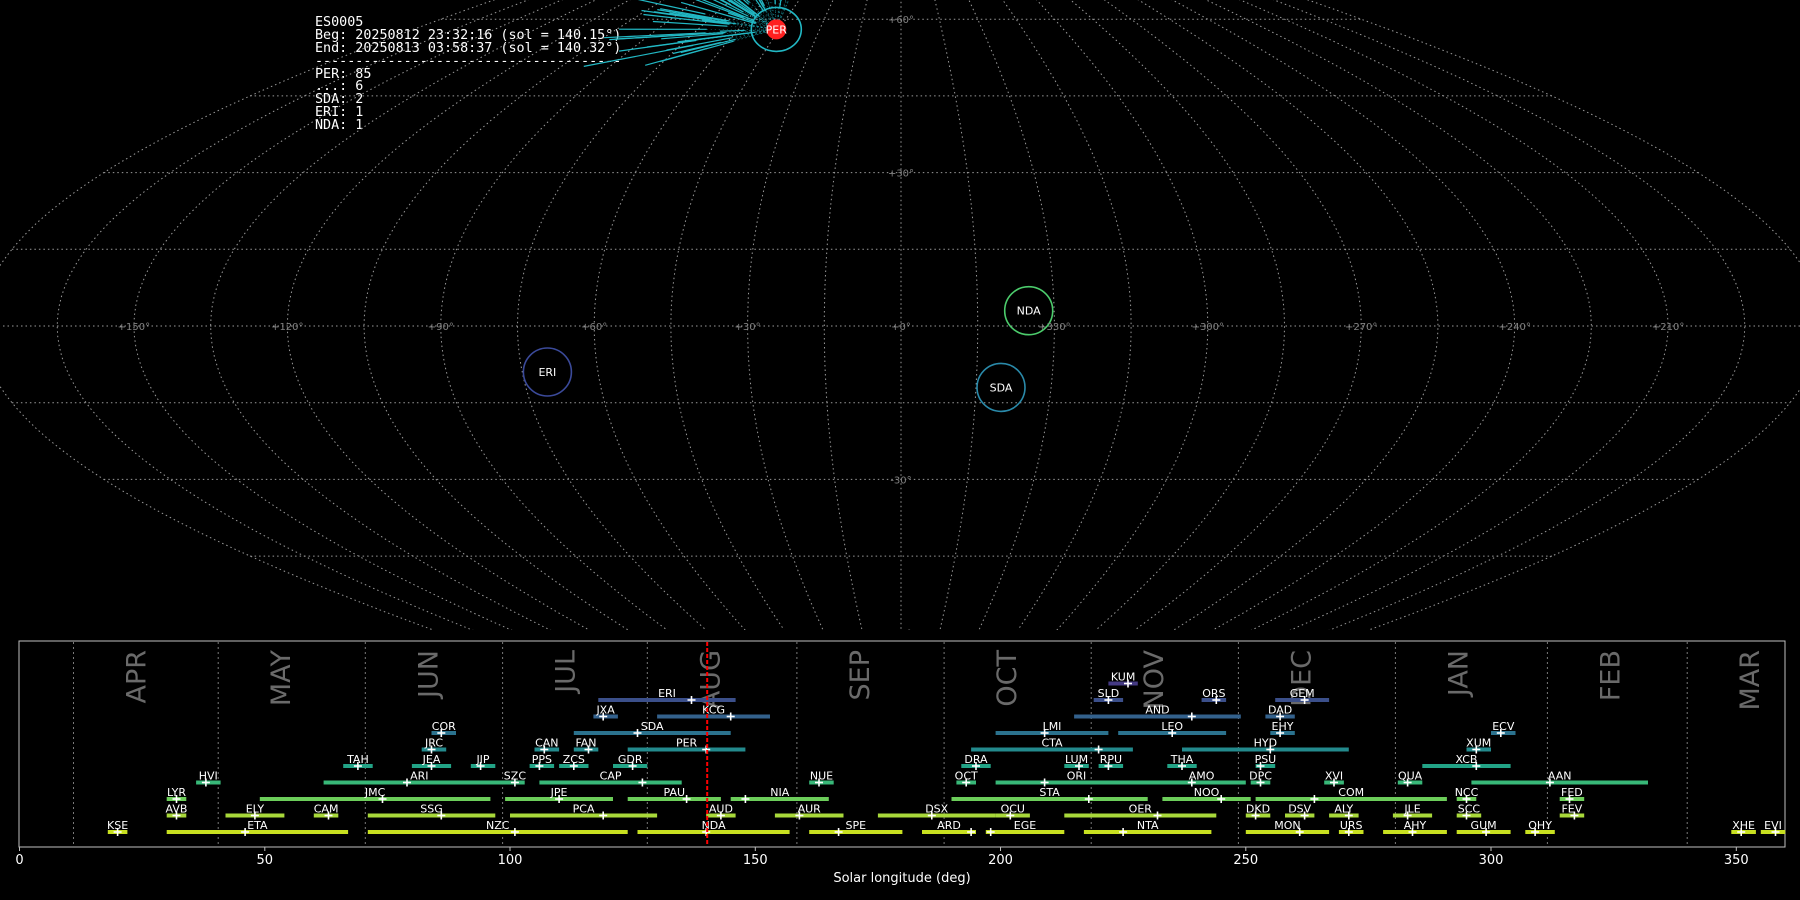 This screenshot has width=1800, height=900. What do you see at coordinates (1514, 327) in the screenshot?
I see `lon-tick-label: +240°` at bounding box center [1514, 327].